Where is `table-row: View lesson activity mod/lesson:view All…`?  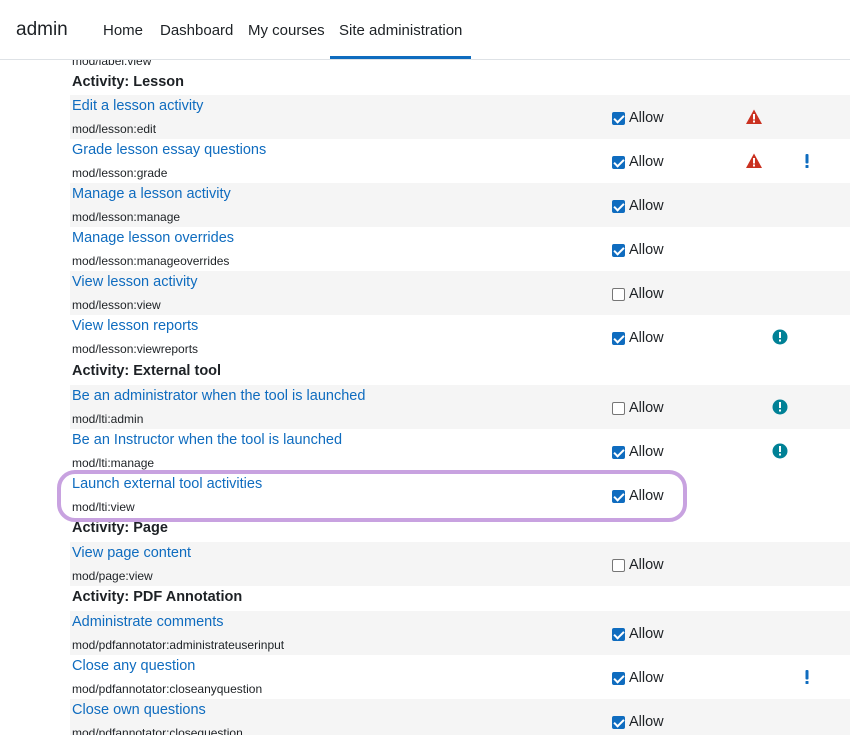 table-row: View lesson activity mod/lesson:view All… is located at coordinates (460, 293).